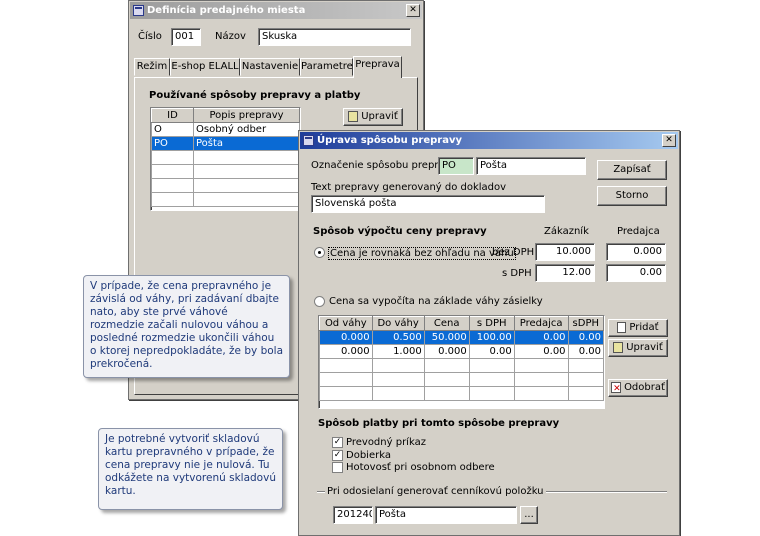 This screenshot has height=536, width=760. Describe the element at coordinates (319, 252) in the screenshot. I see `radio-fixed-price` at that location.